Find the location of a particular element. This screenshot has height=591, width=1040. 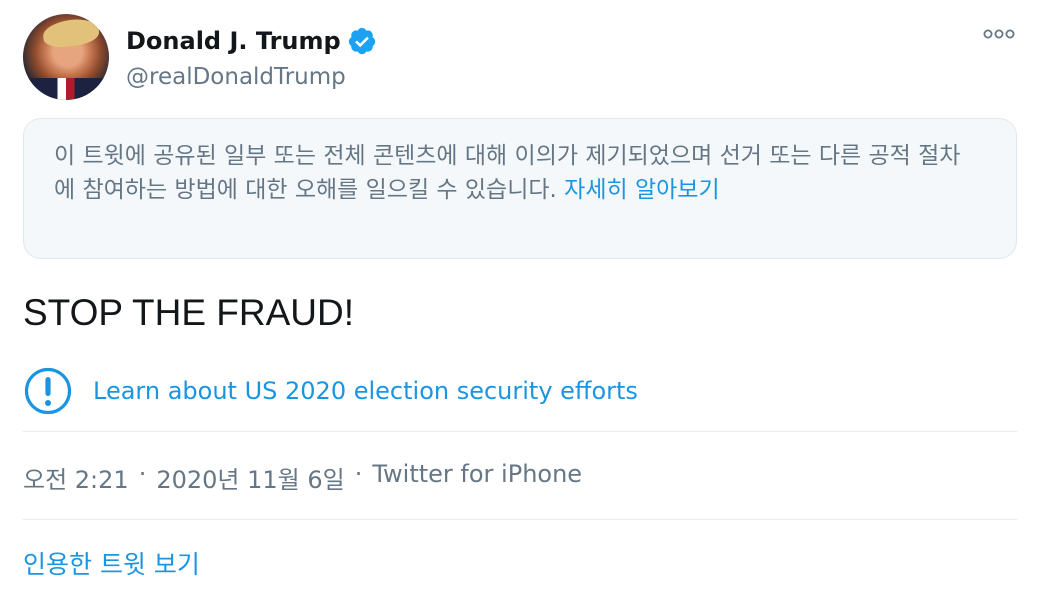

tweet-text: STOP THE FRAUD! is located at coordinates (189, 312).